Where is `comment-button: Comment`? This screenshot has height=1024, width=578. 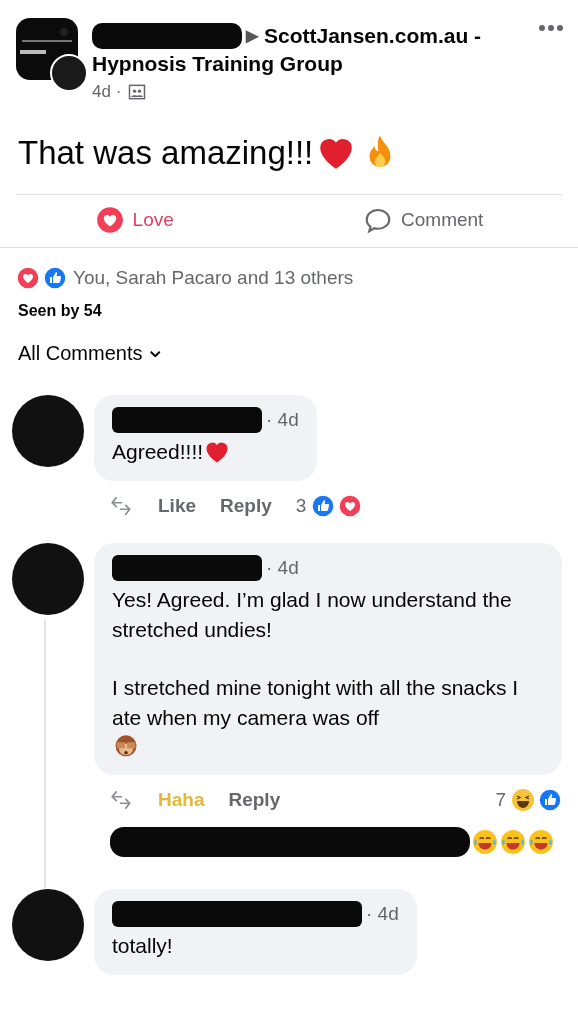
comment-button: Comment is located at coordinates (423, 220).